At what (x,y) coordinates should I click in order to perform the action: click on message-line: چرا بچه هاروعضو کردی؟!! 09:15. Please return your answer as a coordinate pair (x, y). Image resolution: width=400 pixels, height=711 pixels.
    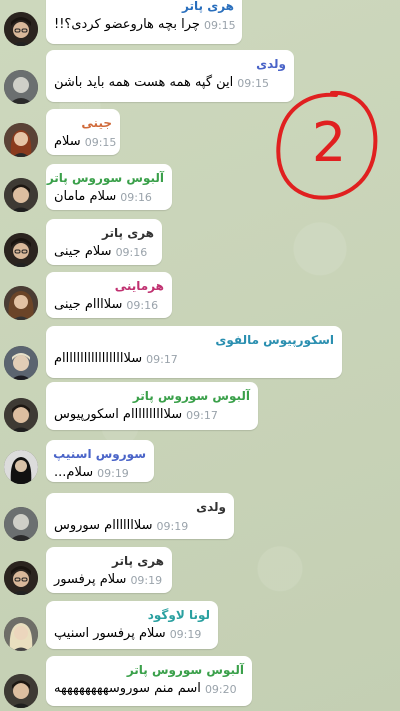
    Looking at the image, I should click on (145, 25).